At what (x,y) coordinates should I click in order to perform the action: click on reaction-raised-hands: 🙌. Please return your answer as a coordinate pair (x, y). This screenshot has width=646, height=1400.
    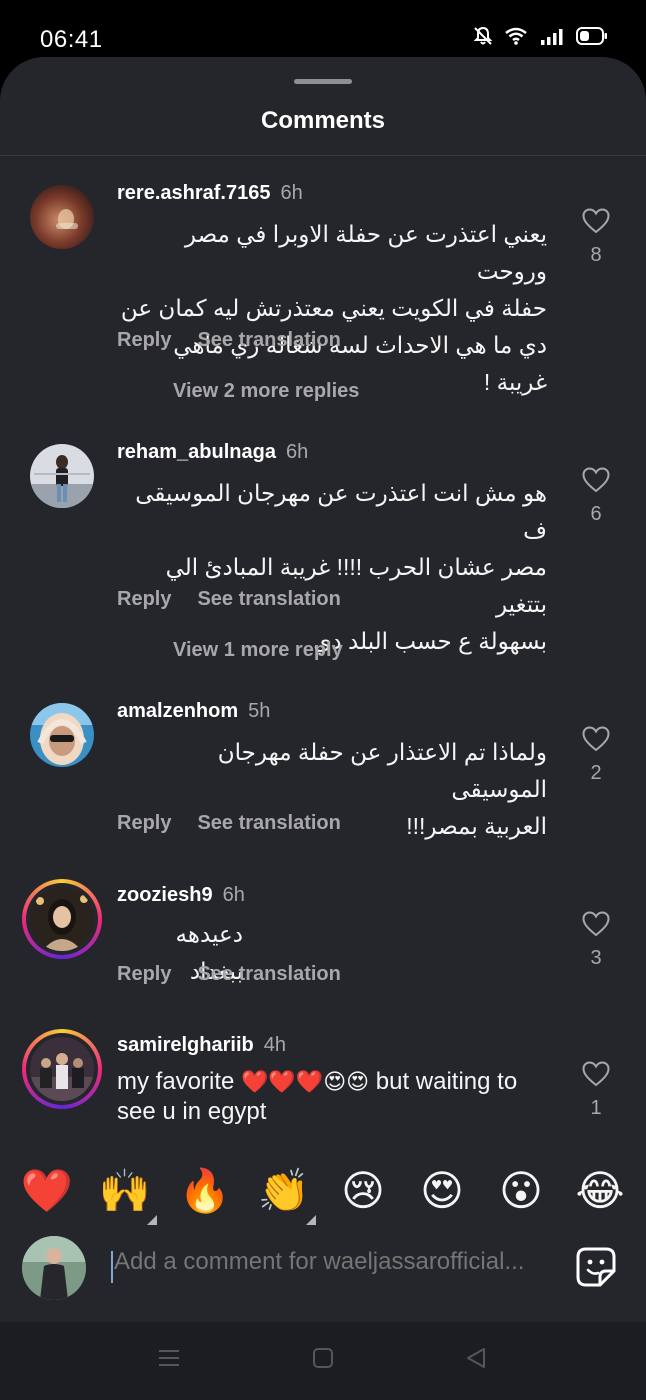
    Looking at the image, I should click on (127, 1194).